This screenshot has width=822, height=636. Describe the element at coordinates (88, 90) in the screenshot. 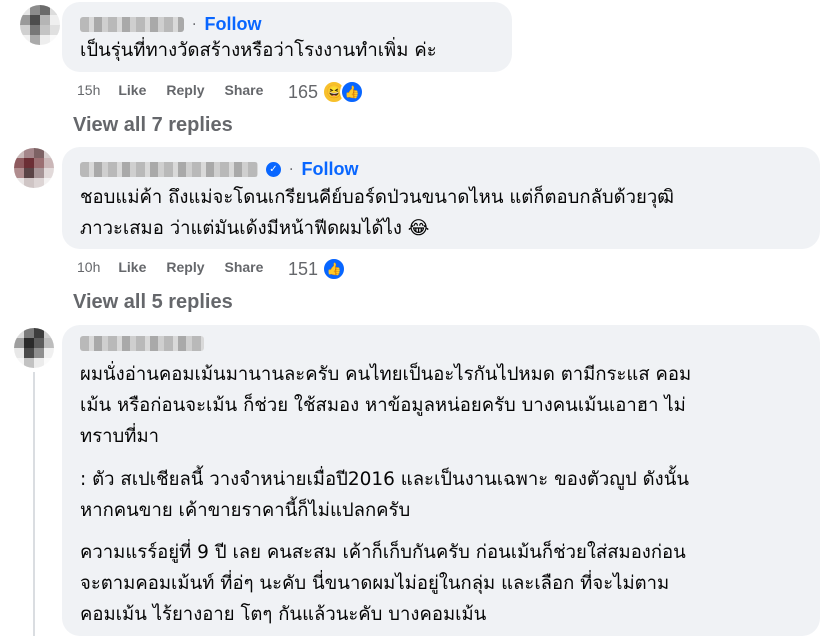

I see `timestamp: 15h` at that location.